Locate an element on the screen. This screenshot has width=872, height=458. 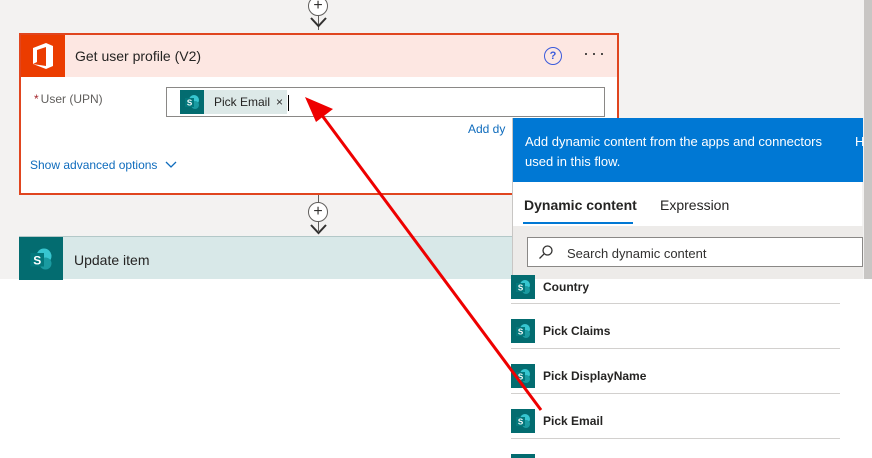
add-dynamic-content-link: Add dy is located at coordinates (486, 129).